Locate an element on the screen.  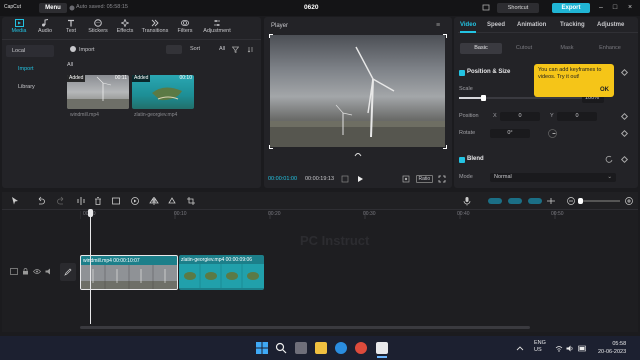
crop-icon is located at coordinates (191, 201).